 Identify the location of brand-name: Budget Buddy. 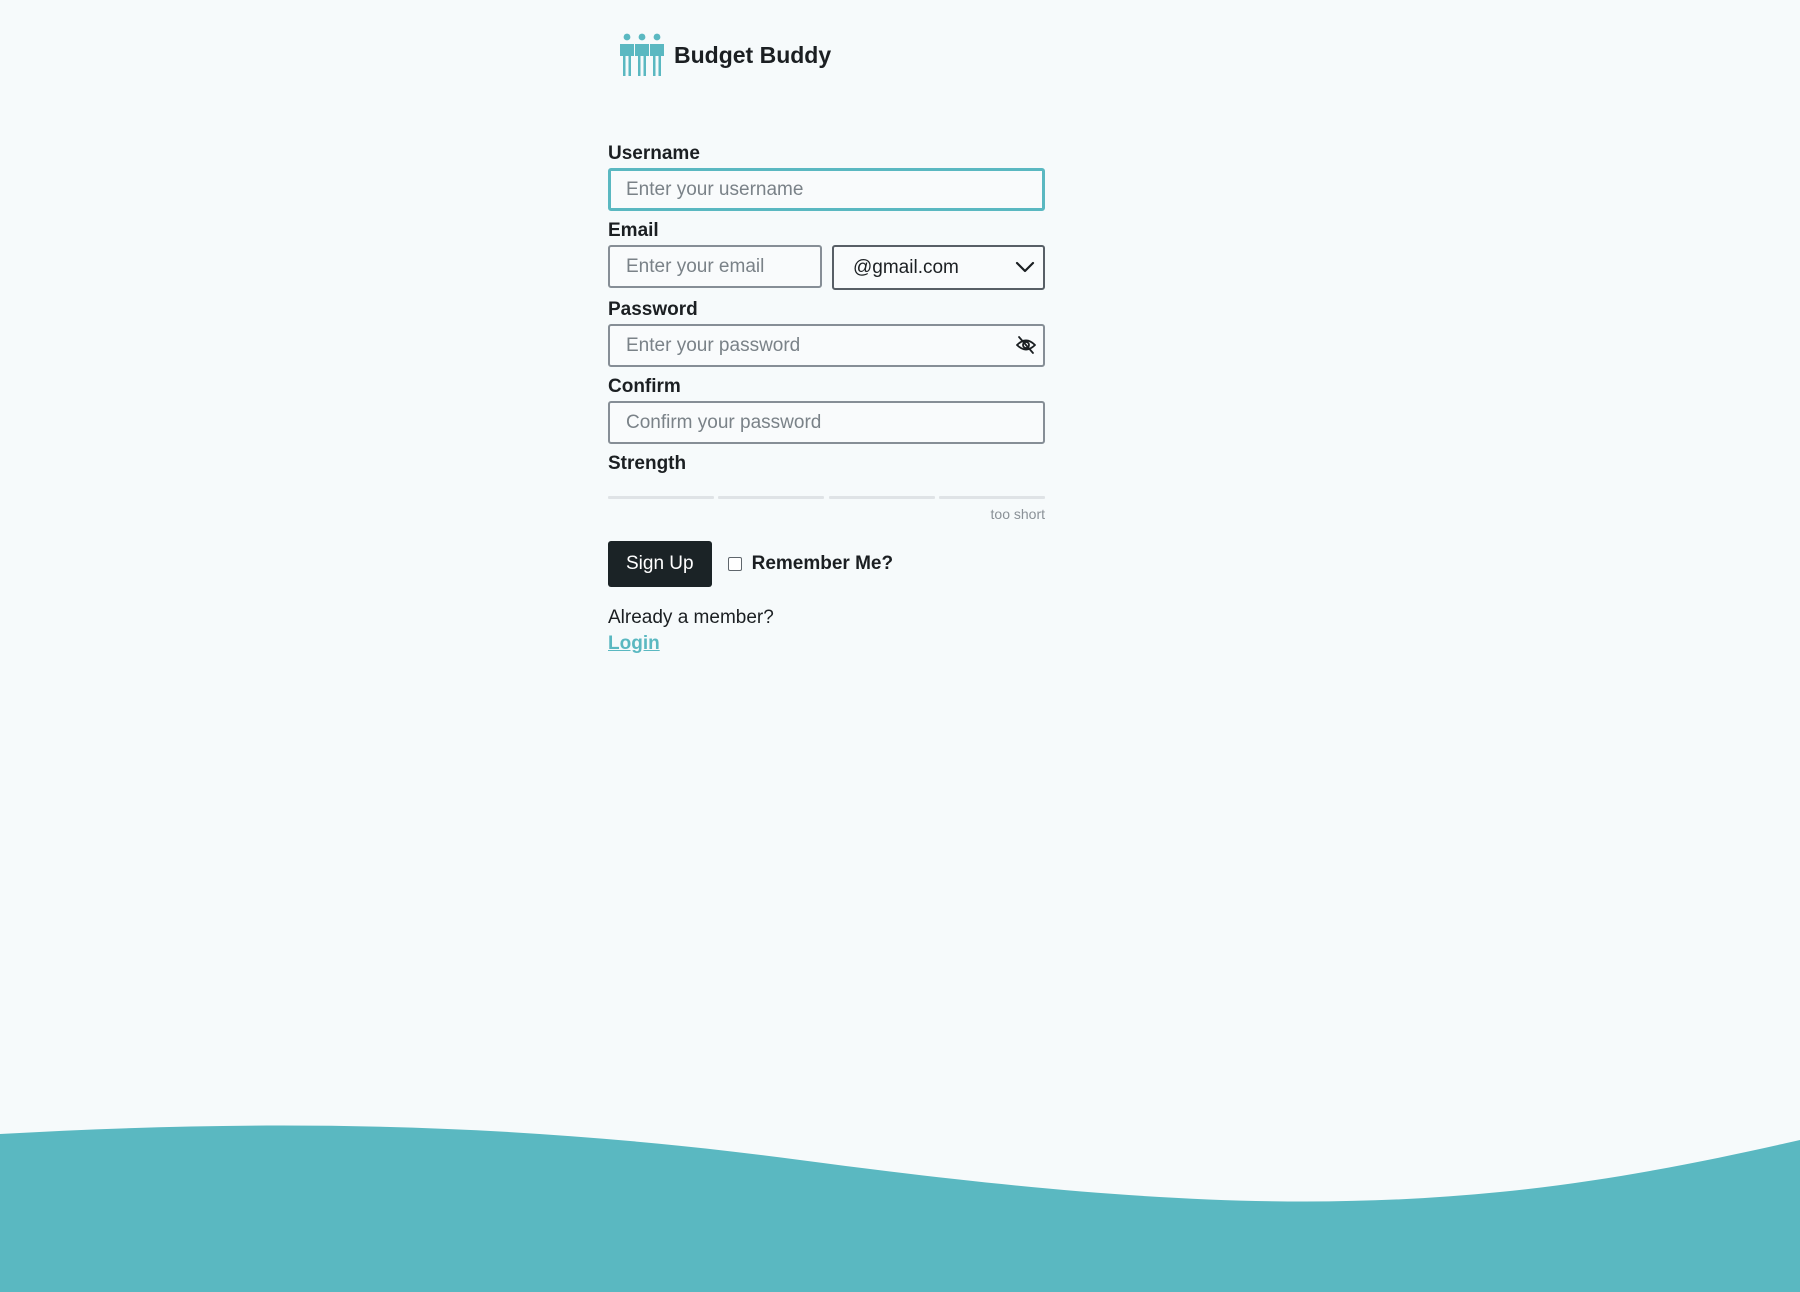
(753, 54).